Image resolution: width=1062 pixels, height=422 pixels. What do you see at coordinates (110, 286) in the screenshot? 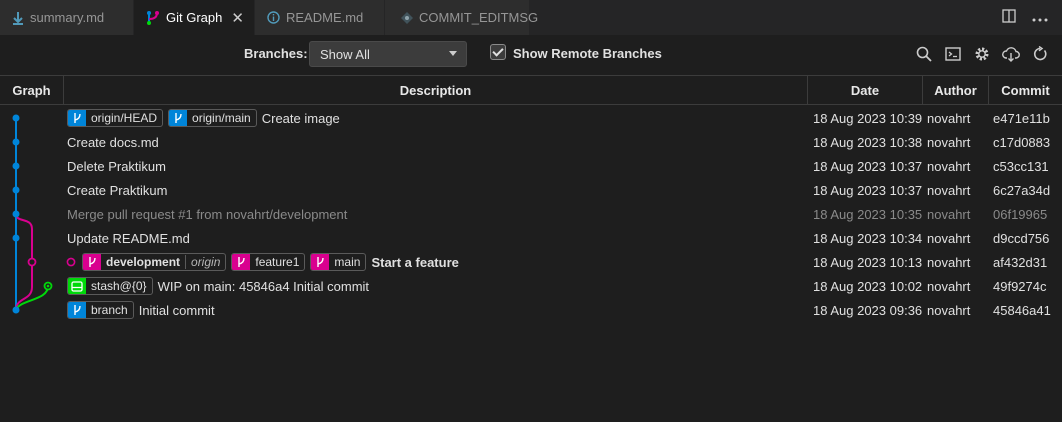
I see `ref-stash: stash@{0}` at bounding box center [110, 286].